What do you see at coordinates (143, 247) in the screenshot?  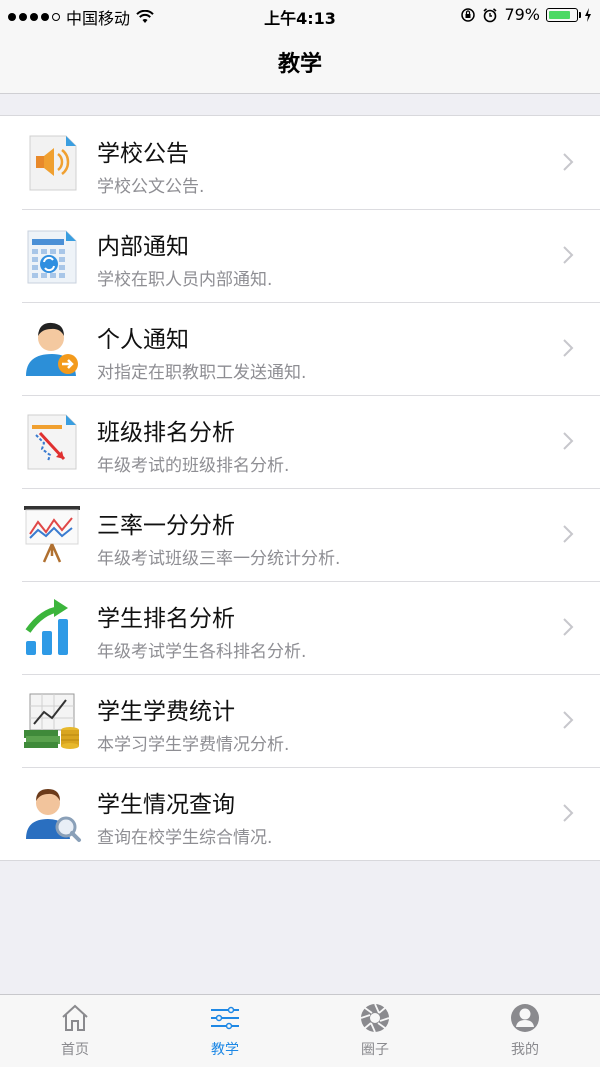 I see `list-item-title: 内部通知` at bounding box center [143, 247].